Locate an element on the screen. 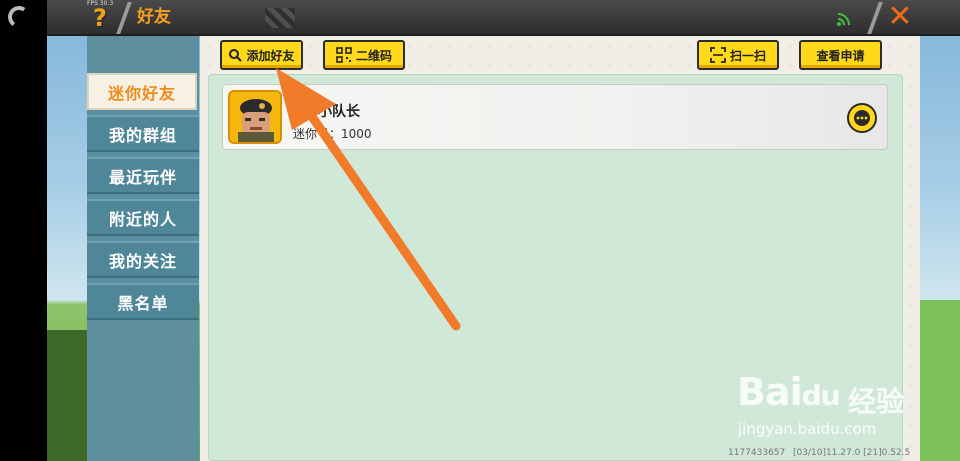 Image resolution: width=960 pixels, height=461 pixels. avatar is located at coordinates (255, 117).